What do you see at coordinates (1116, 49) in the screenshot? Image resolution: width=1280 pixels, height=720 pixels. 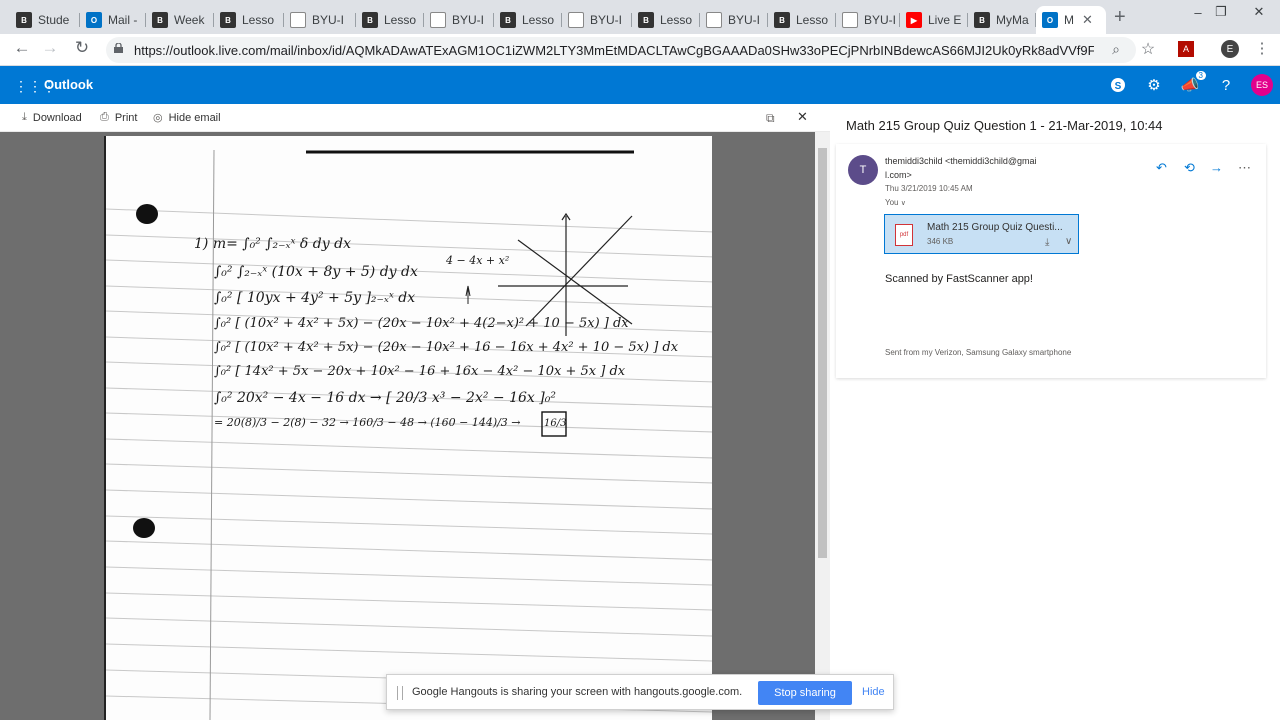 I see `zoom-icon: ⌕` at bounding box center [1116, 49].